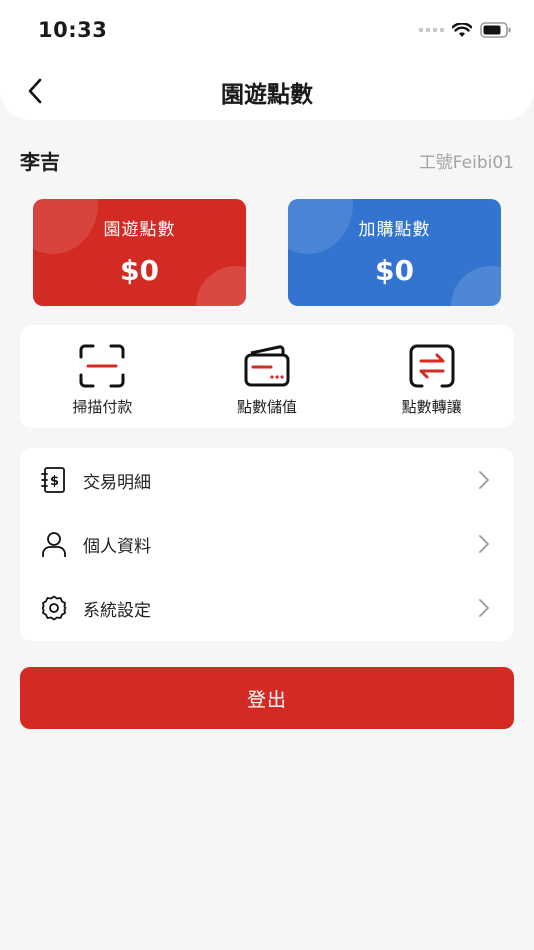 Image resolution: width=534 pixels, height=950 pixels. What do you see at coordinates (466, 163) in the screenshot?
I see `employee-id: 工號Feibi01` at bounding box center [466, 163].